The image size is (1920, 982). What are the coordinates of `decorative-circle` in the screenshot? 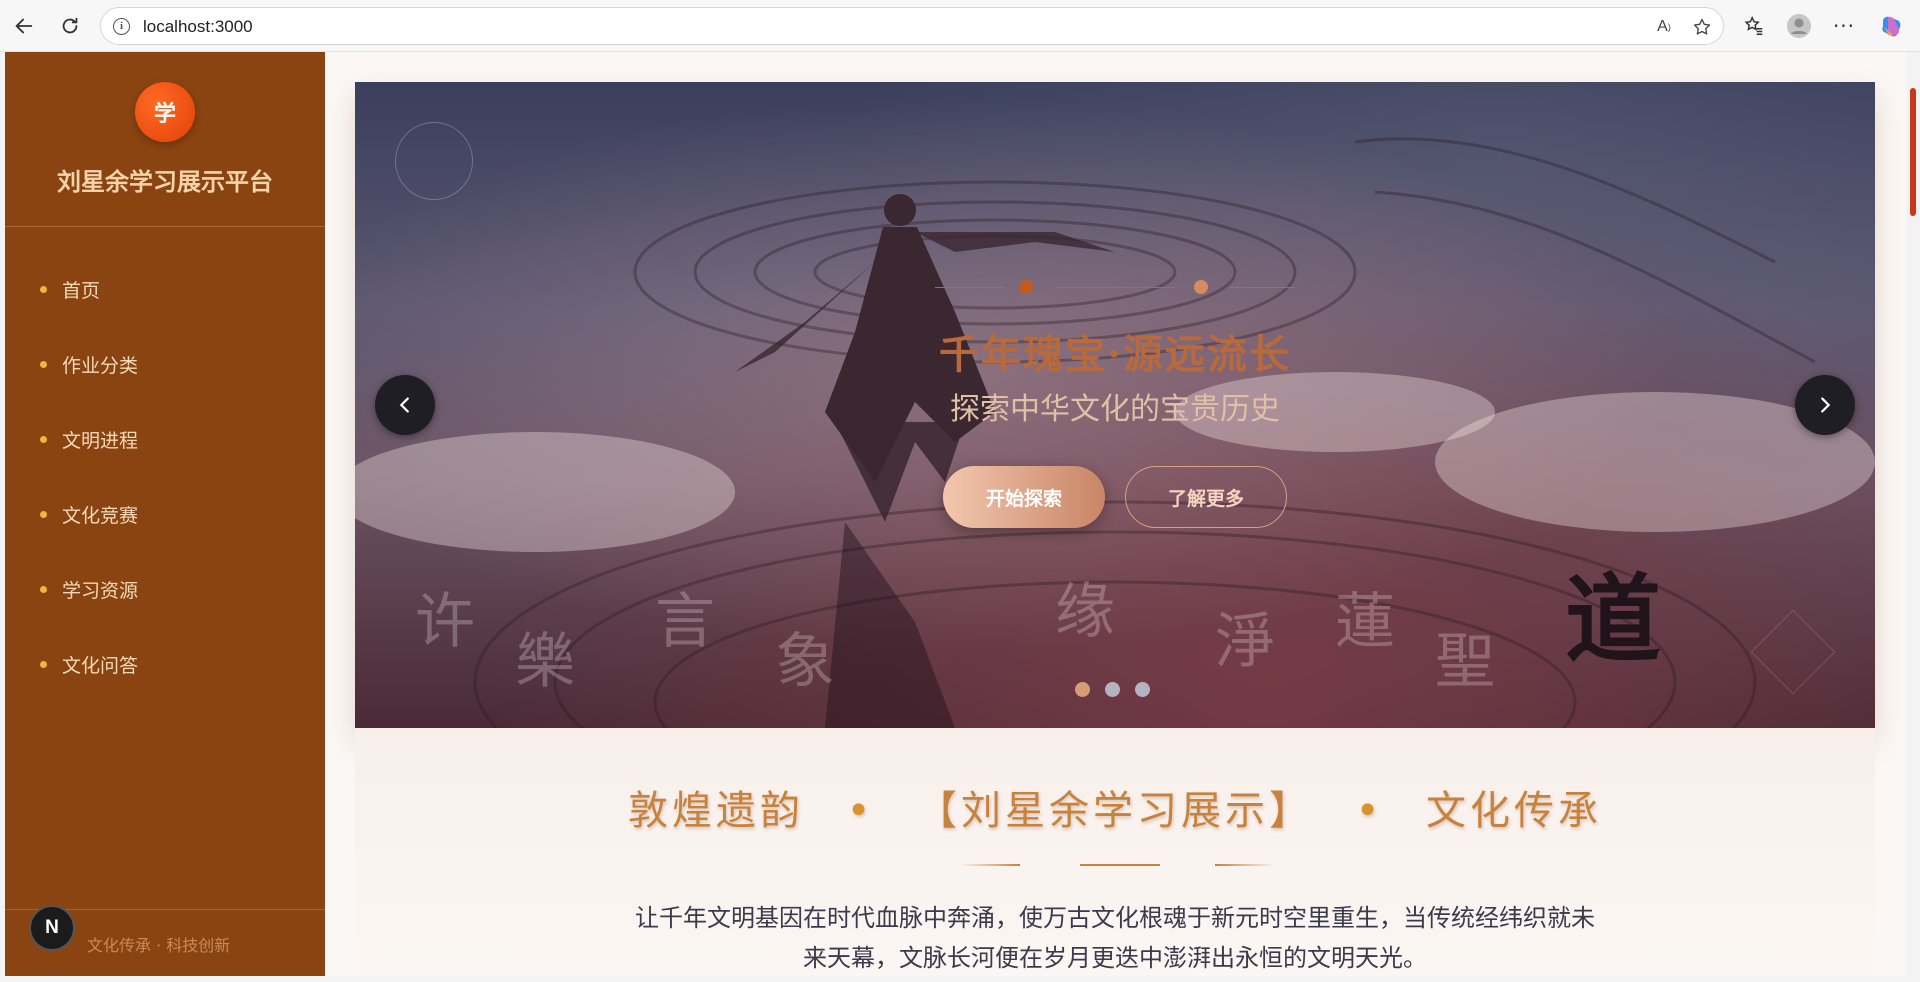 It's located at (434, 161).